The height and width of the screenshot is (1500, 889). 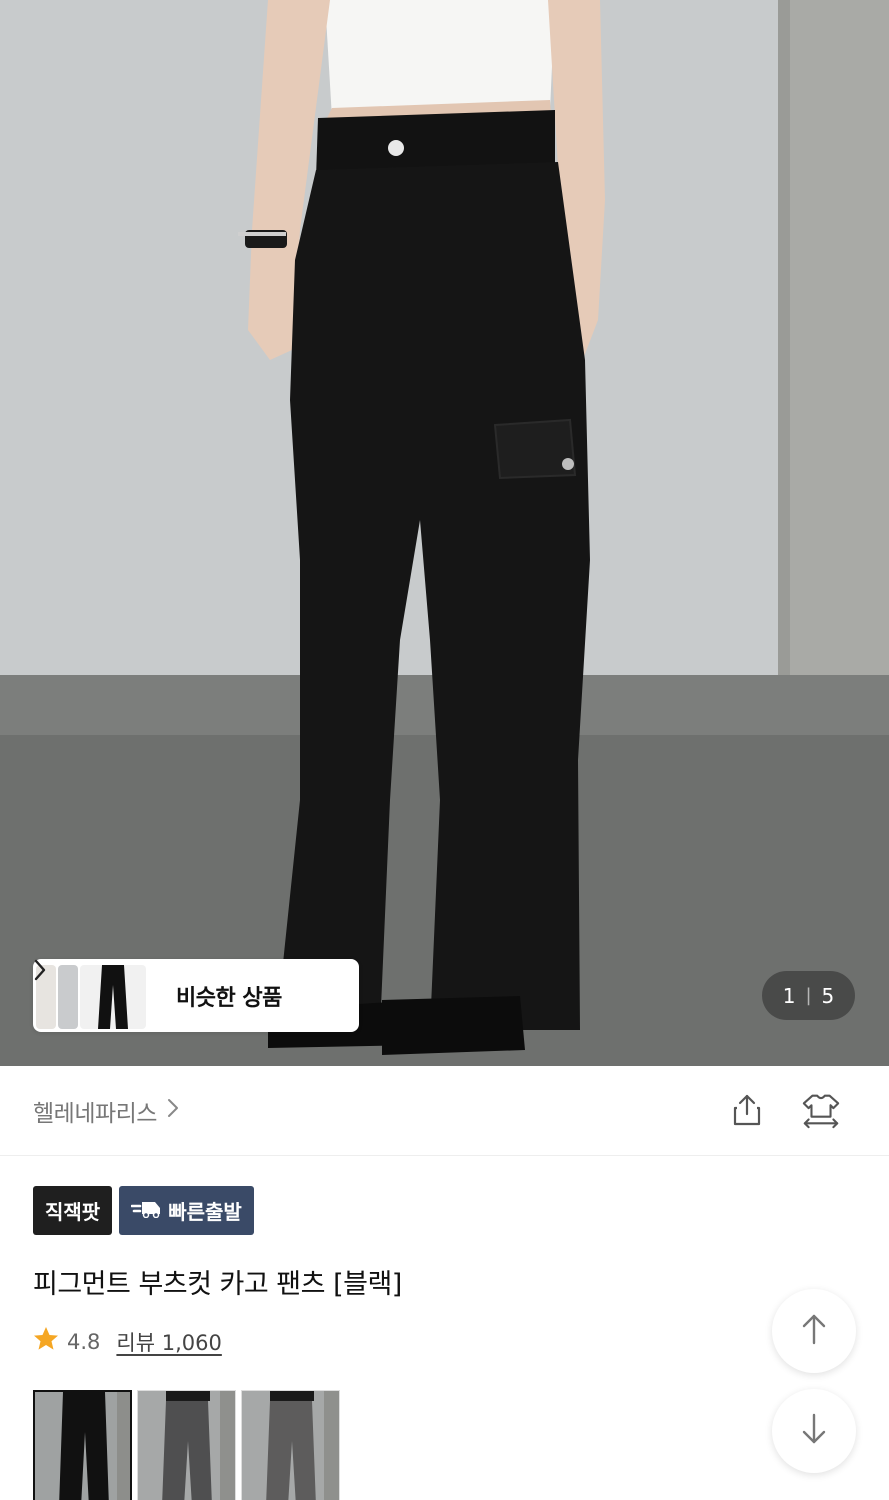 I want to click on similar-products-thumbnails, so click(x=92, y=995).